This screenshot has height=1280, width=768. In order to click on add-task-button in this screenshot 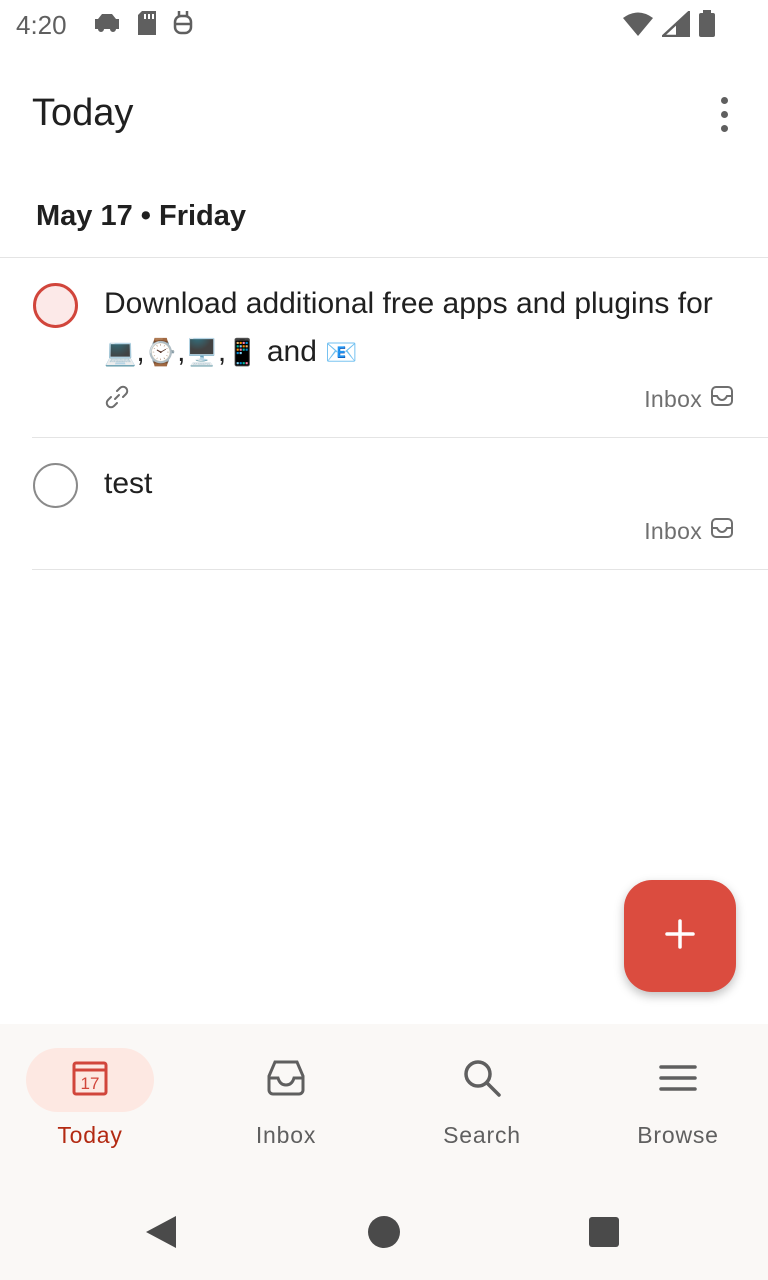, I will do `click(680, 936)`.